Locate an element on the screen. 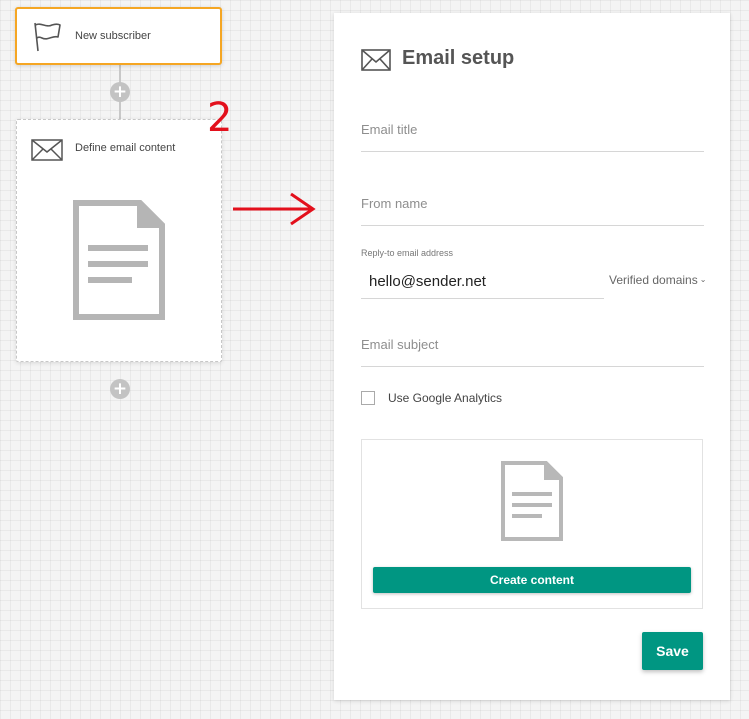 This screenshot has height=719, width=749. reply-to-field is located at coordinates (482, 281).